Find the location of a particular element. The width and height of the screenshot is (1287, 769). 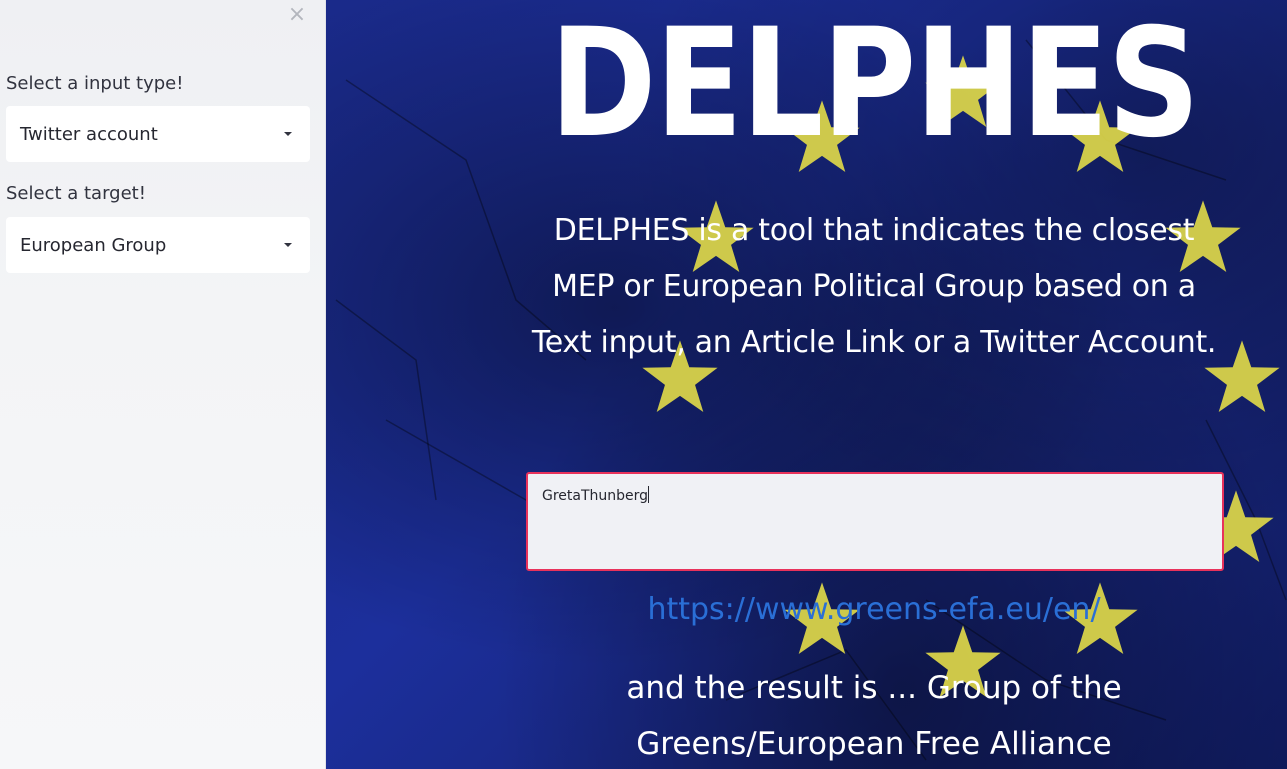

close-sidebar-icon: × is located at coordinates (297, 15).